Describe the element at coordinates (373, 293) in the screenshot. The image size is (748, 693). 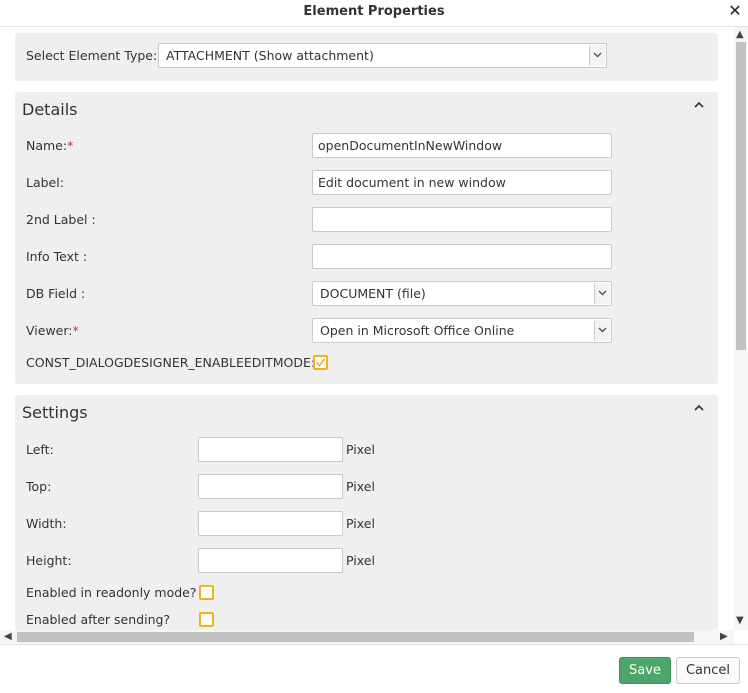
I see `db-field-value: DOCUMENT (file)` at that location.